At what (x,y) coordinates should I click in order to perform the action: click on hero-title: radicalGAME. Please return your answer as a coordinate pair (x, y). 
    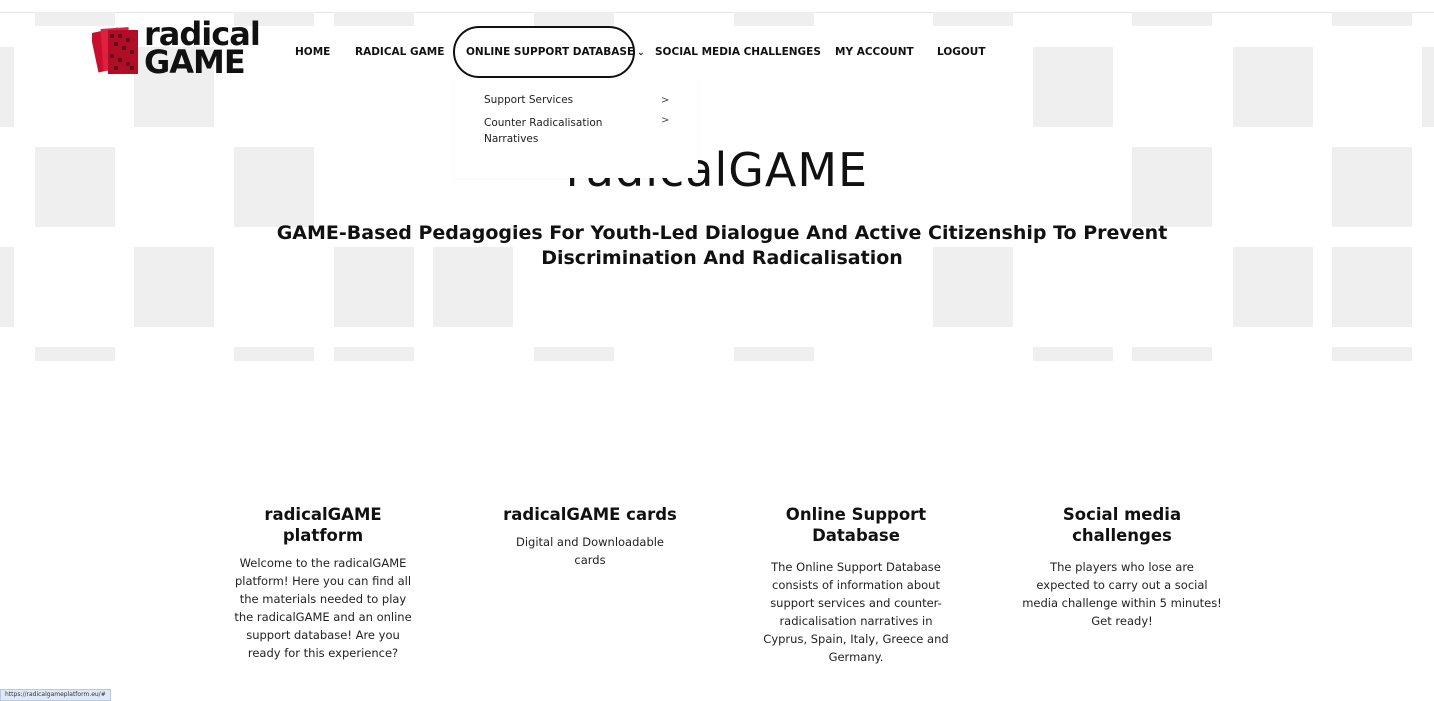
    Looking at the image, I should click on (717, 170).